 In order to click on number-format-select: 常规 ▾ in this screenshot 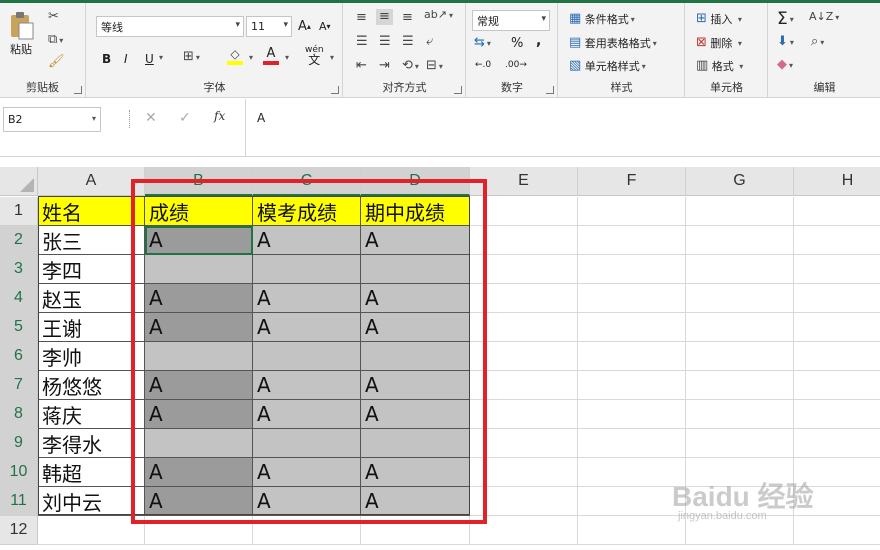, I will do `click(511, 20)`.